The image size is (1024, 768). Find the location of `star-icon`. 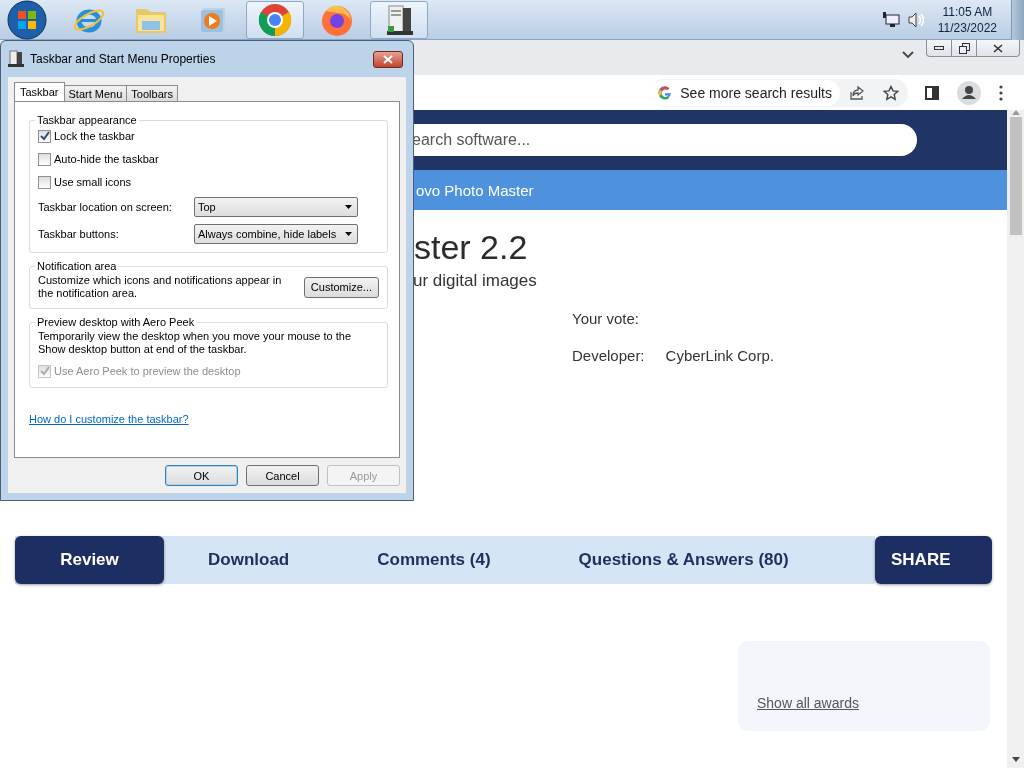

star-icon is located at coordinates (891, 92).